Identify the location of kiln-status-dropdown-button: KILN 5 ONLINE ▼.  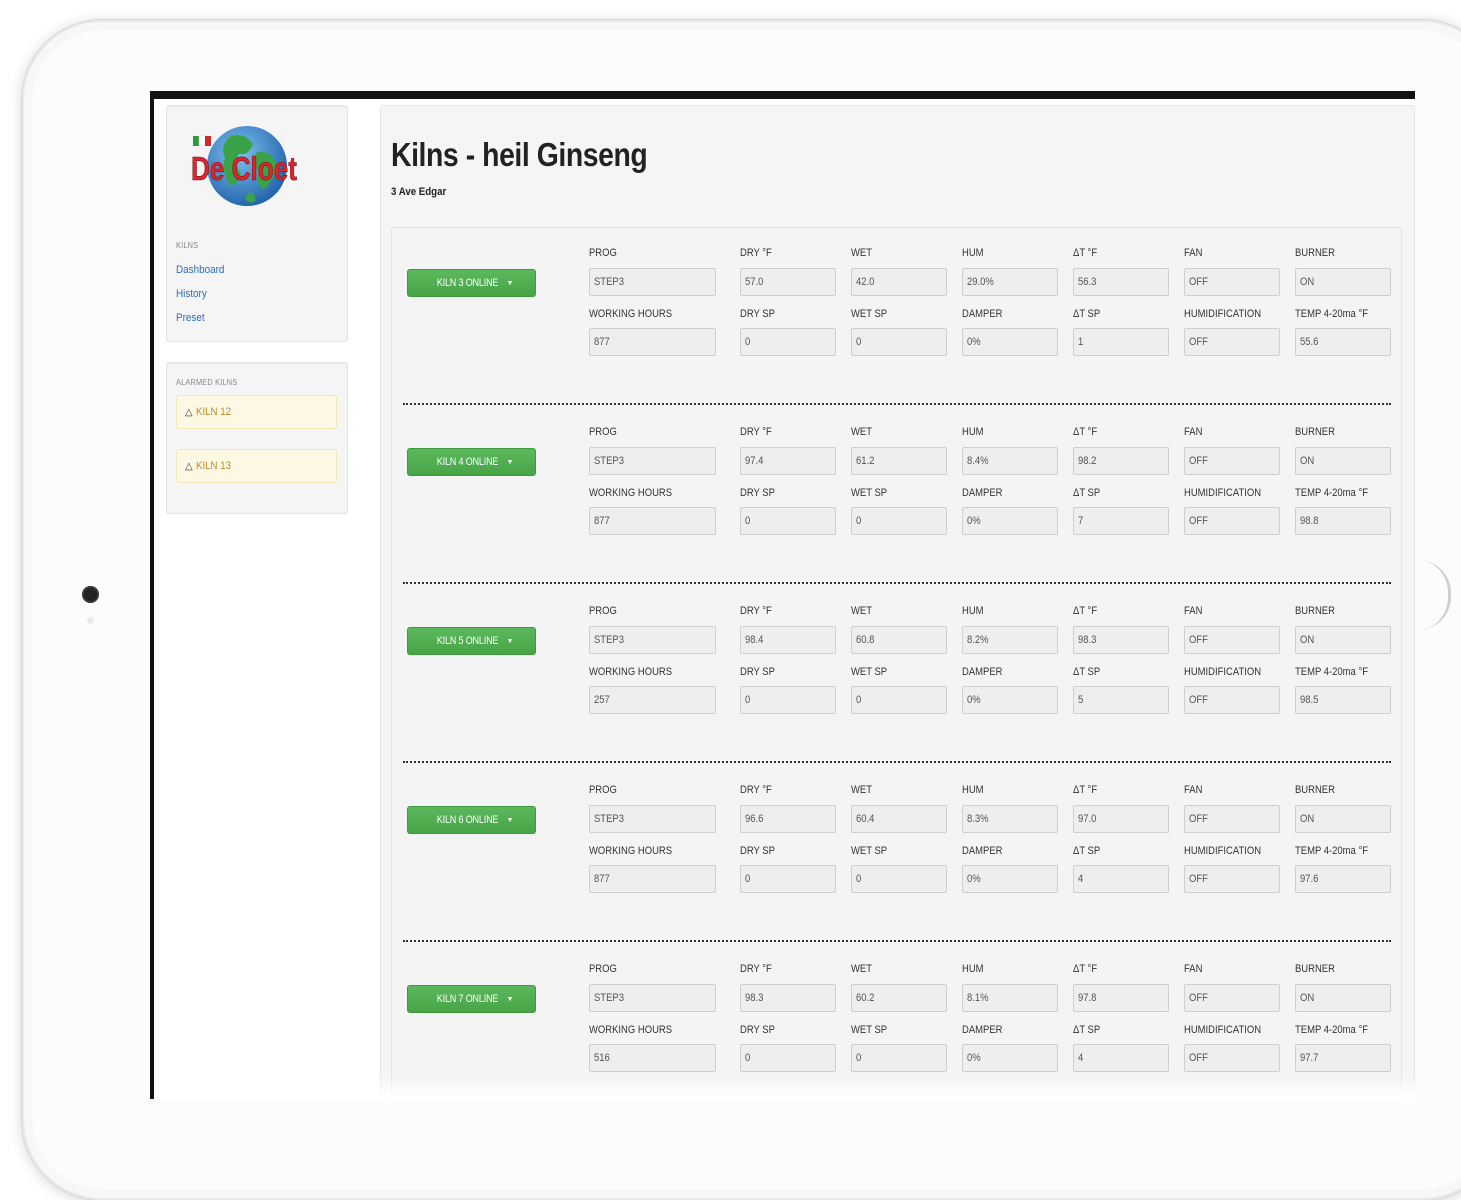
(471, 641).